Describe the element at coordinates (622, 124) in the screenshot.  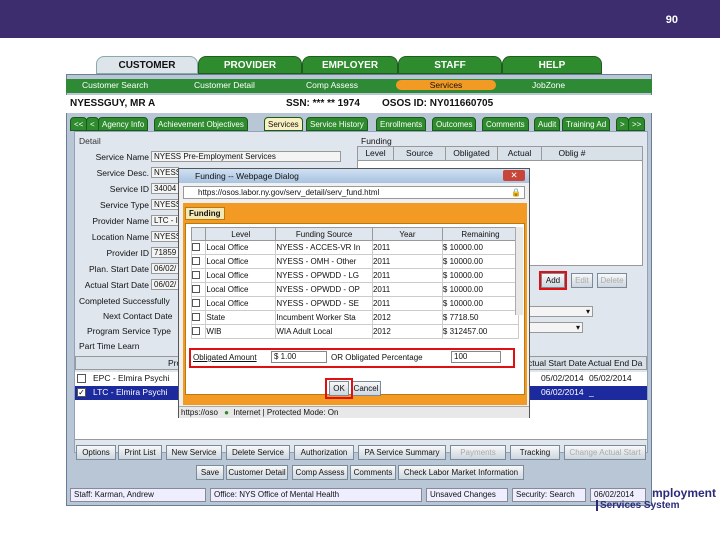
I see `tab-next: >` at that location.